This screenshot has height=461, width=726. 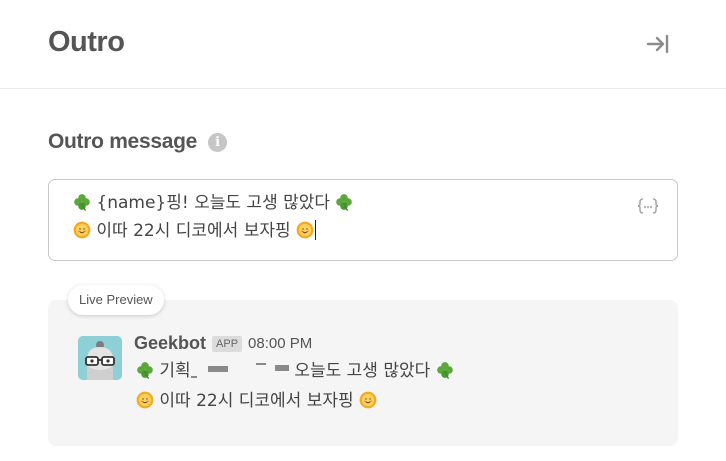 I want to click on editor-line-2-text: 이따 22시 디코에서 보자핑, so click(x=193, y=231).